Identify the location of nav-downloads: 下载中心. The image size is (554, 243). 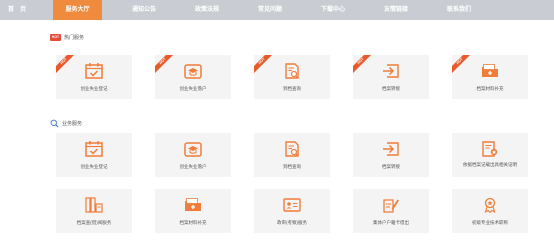
(333, 10).